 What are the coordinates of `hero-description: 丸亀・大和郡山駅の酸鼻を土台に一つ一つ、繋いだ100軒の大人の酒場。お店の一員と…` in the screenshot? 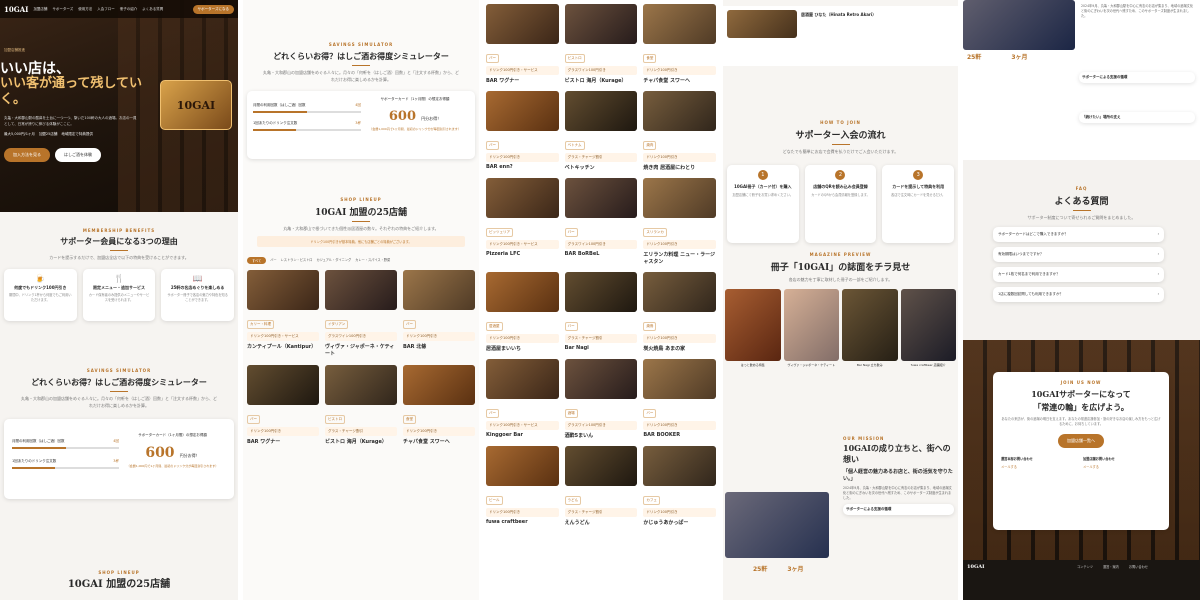 It's located at (70, 121).